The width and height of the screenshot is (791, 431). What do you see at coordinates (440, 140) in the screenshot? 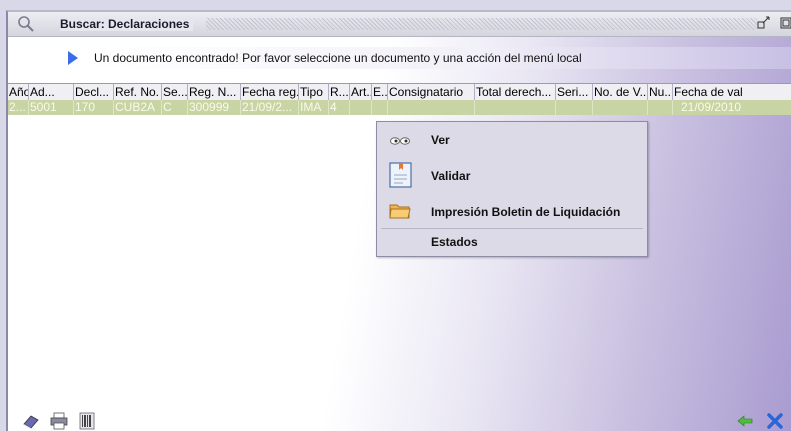
I see `menu-item-label: Ver` at bounding box center [440, 140].